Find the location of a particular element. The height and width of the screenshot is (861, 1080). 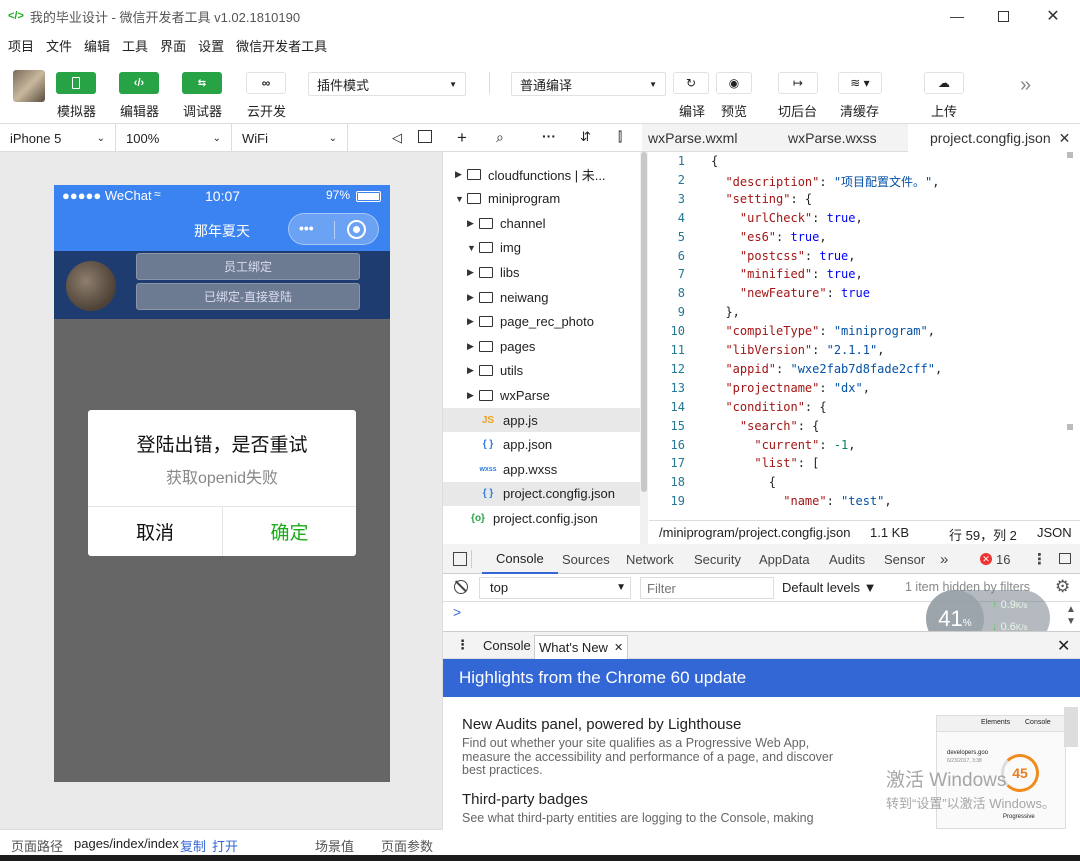

popout-icon is located at coordinates (425, 136).